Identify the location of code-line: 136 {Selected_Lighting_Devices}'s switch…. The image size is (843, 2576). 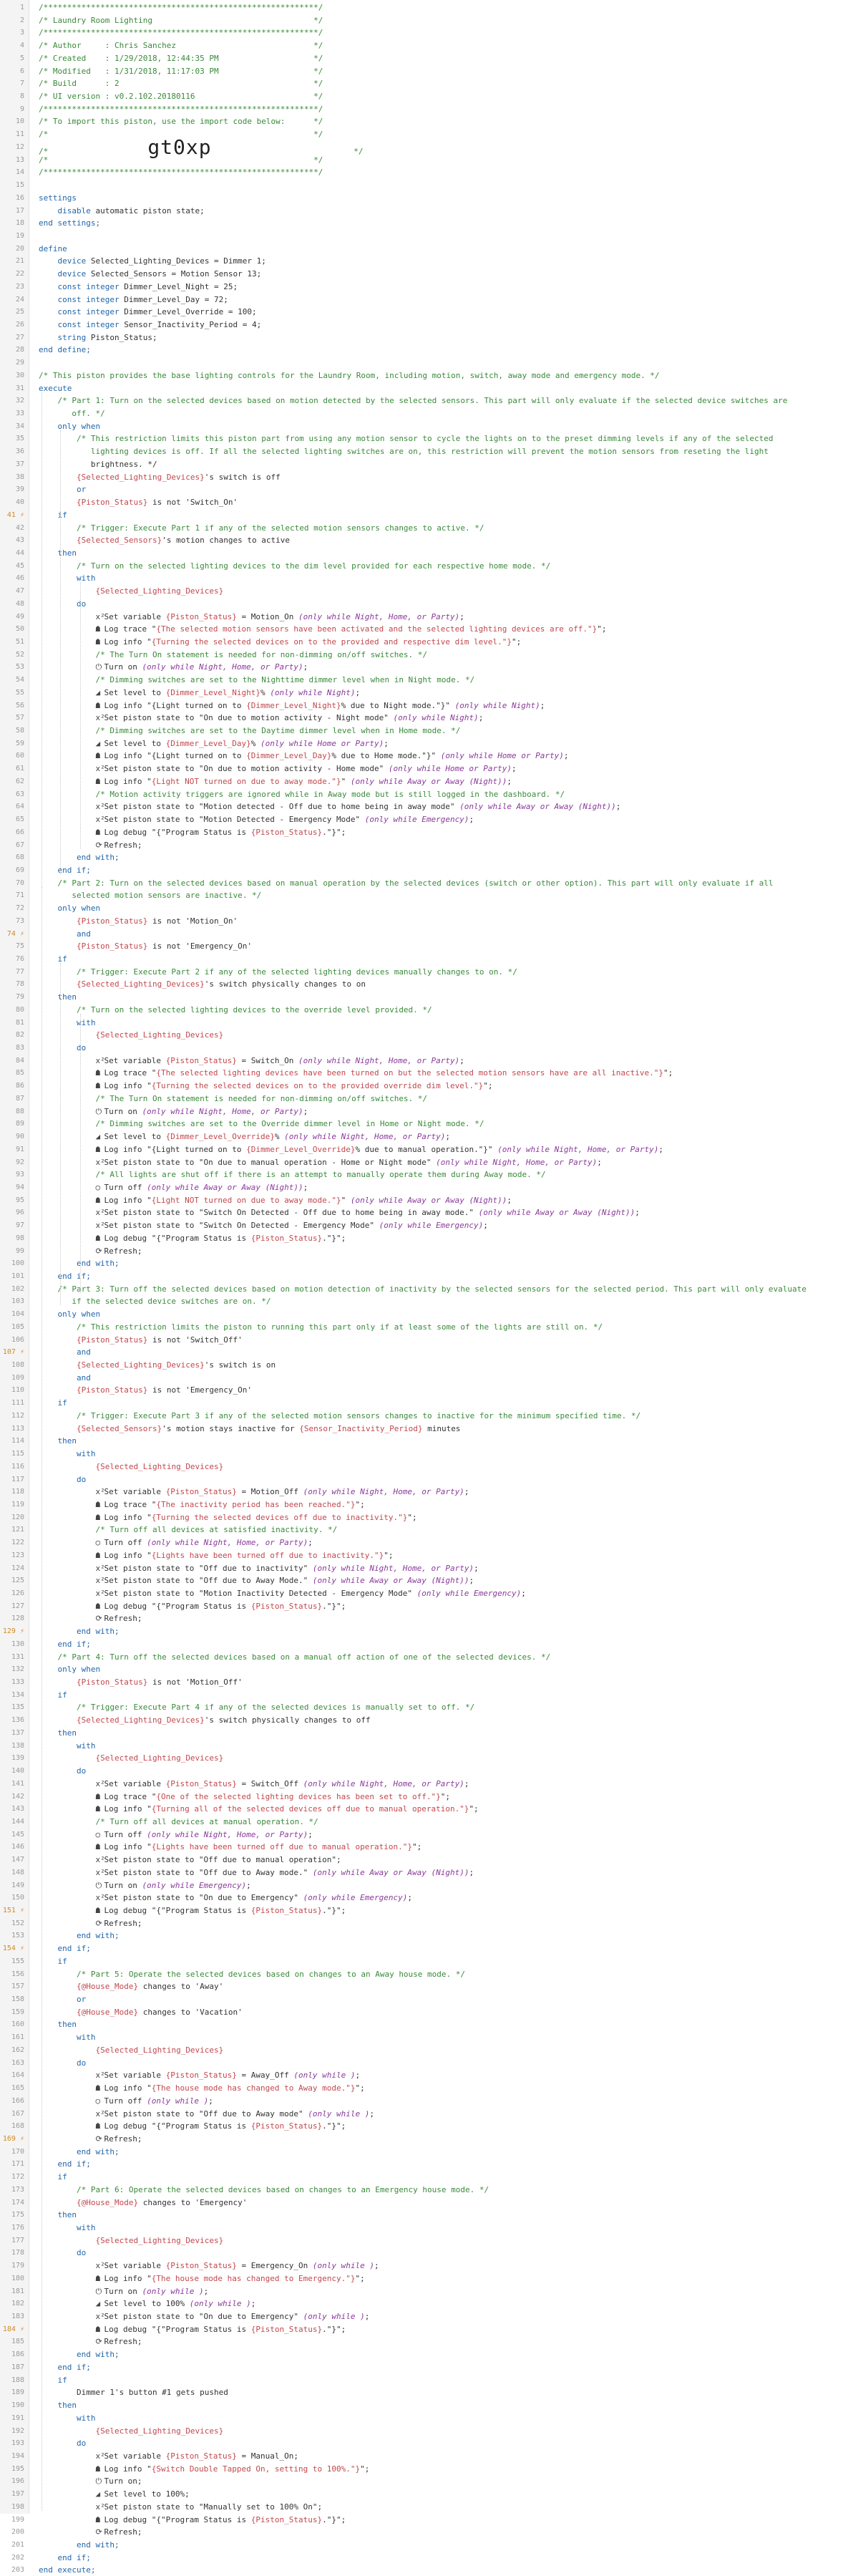
(421, 1720).